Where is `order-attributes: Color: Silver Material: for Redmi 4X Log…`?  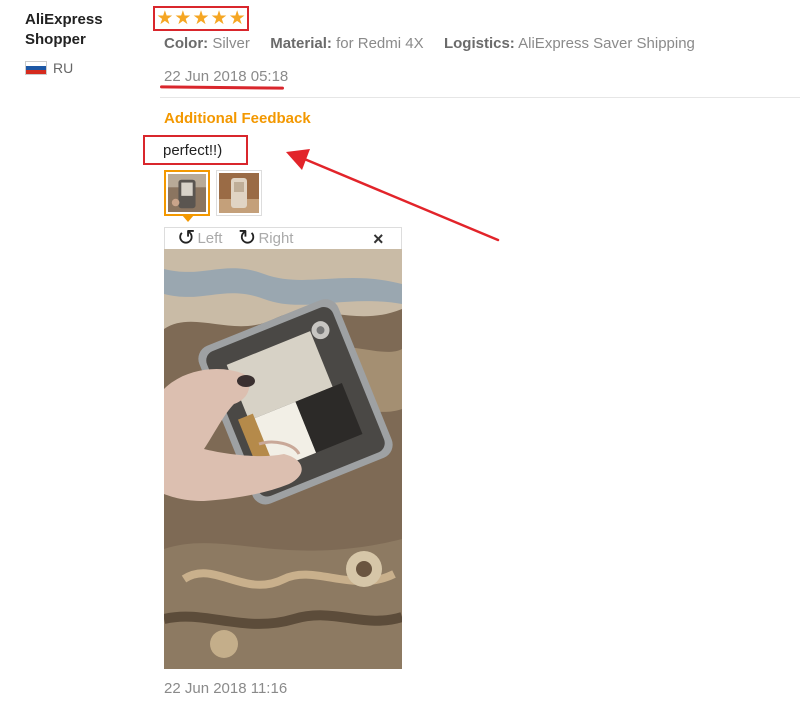 order-attributes: Color: Silver Material: for Redmi 4X Log… is located at coordinates (429, 43).